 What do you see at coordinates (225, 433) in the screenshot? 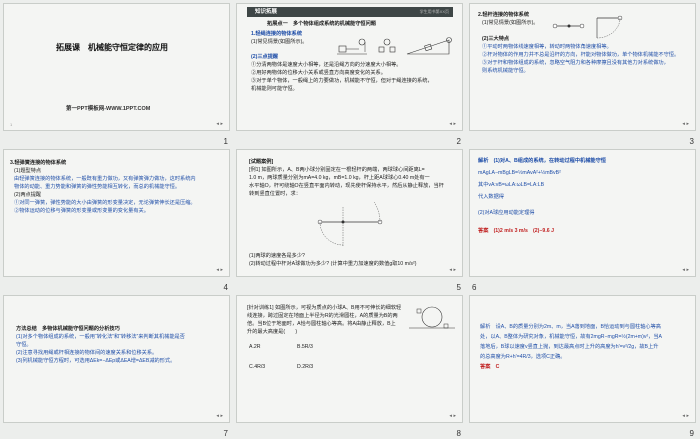
I see `slide-number: 7` at bounding box center [225, 433].